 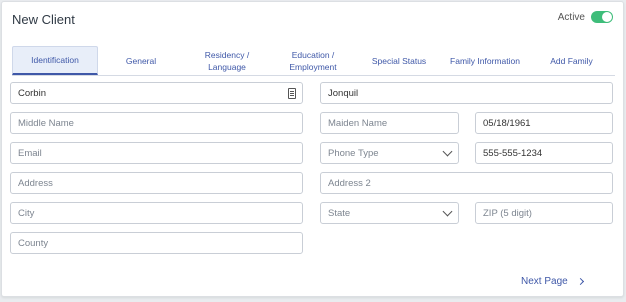 I want to click on toggle-knob, so click(x=607, y=17).